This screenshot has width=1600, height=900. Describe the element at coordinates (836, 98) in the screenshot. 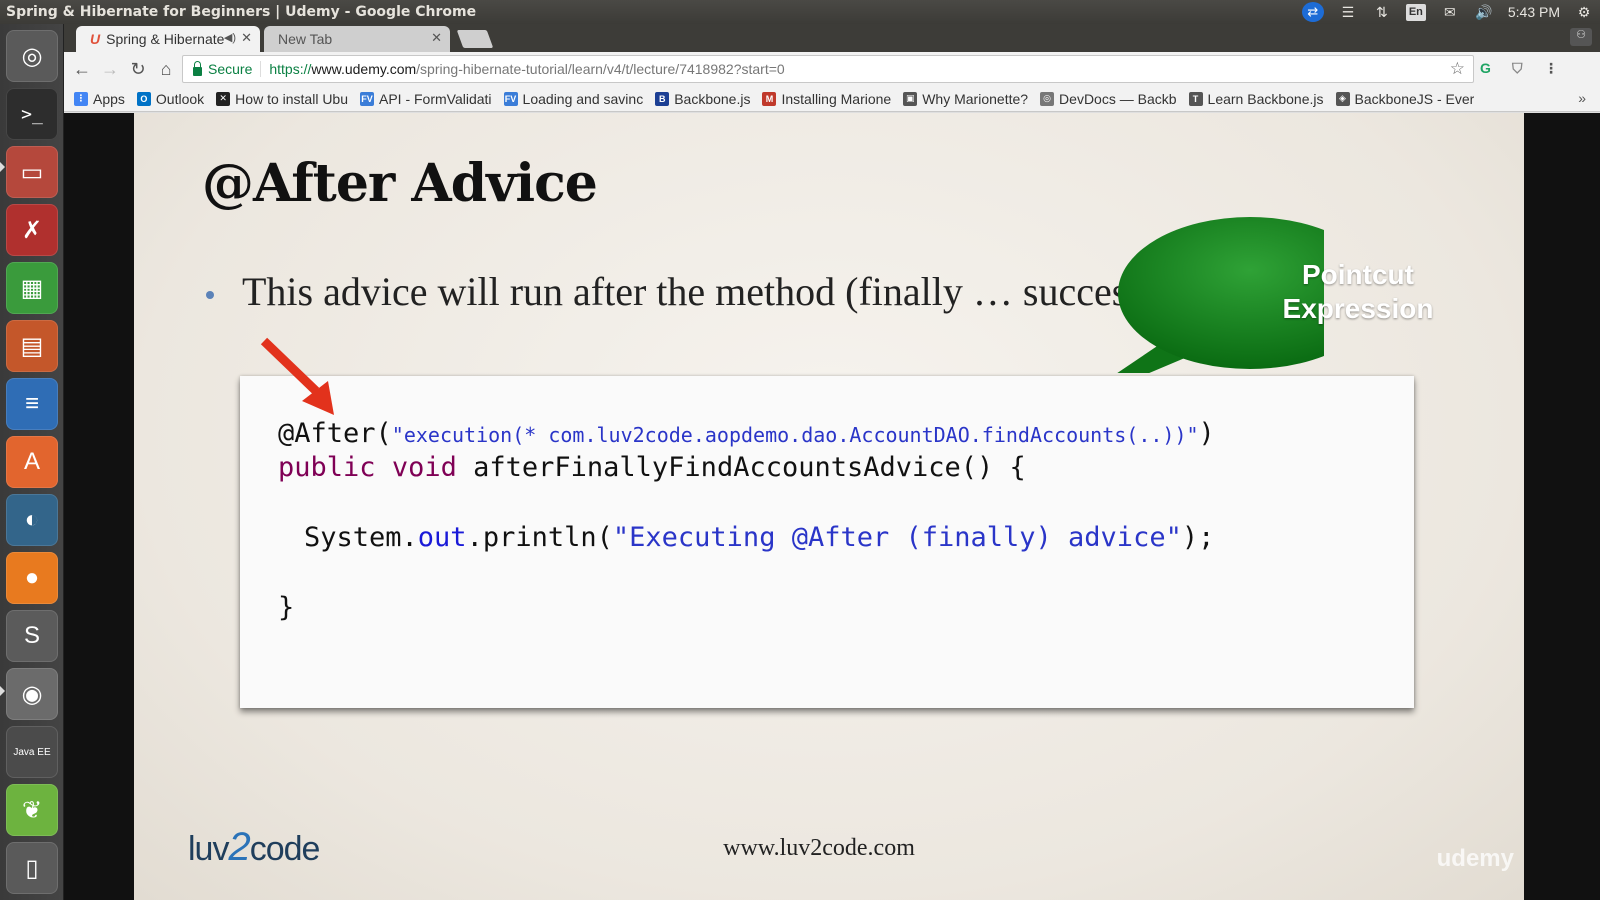

I see `bookmark-label: Installing Marione` at that location.